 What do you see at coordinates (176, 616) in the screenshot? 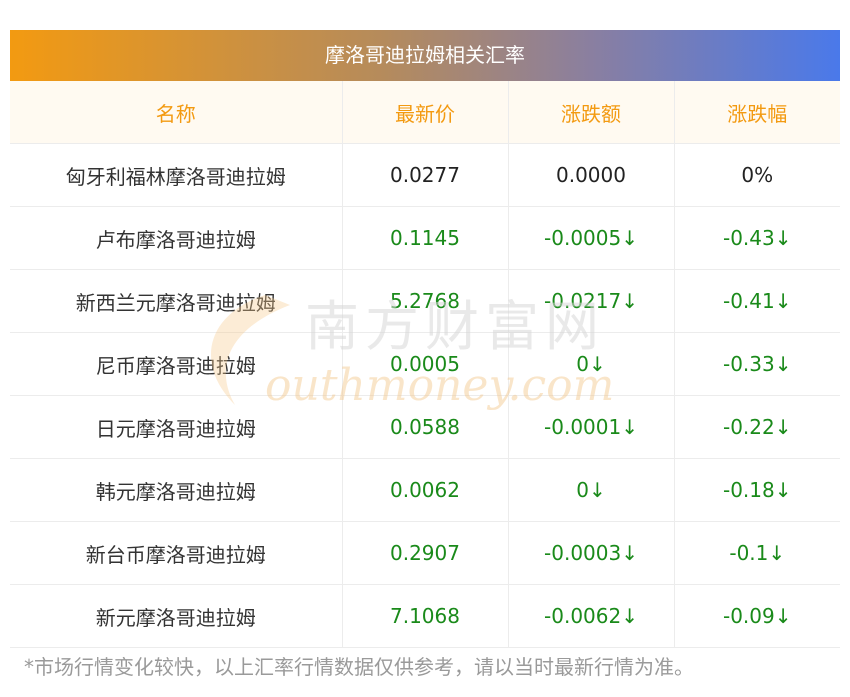
I see `cell-name: 新元摩洛哥迪拉姆` at bounding box center [176, 616].